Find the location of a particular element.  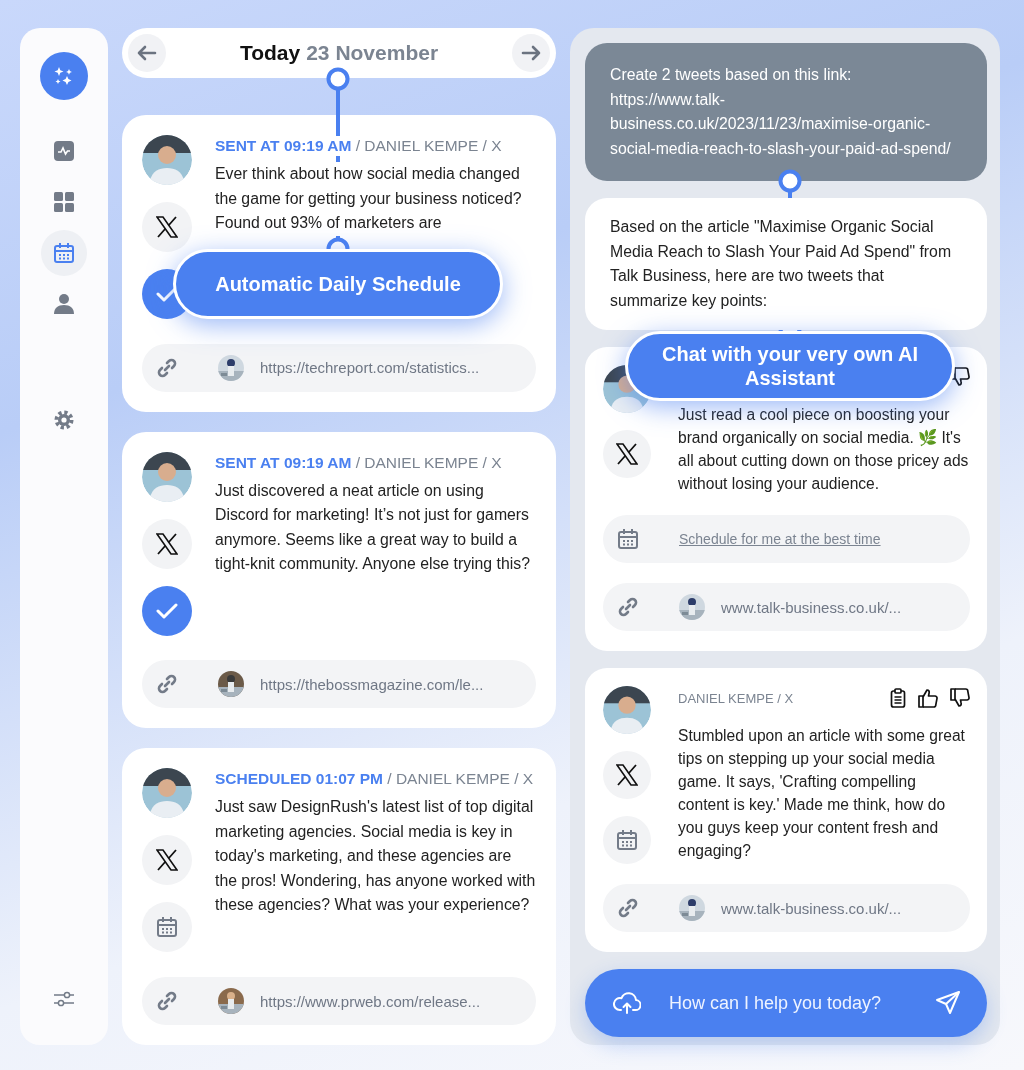

arrow-left-icon is located at coordinates (147, 53).